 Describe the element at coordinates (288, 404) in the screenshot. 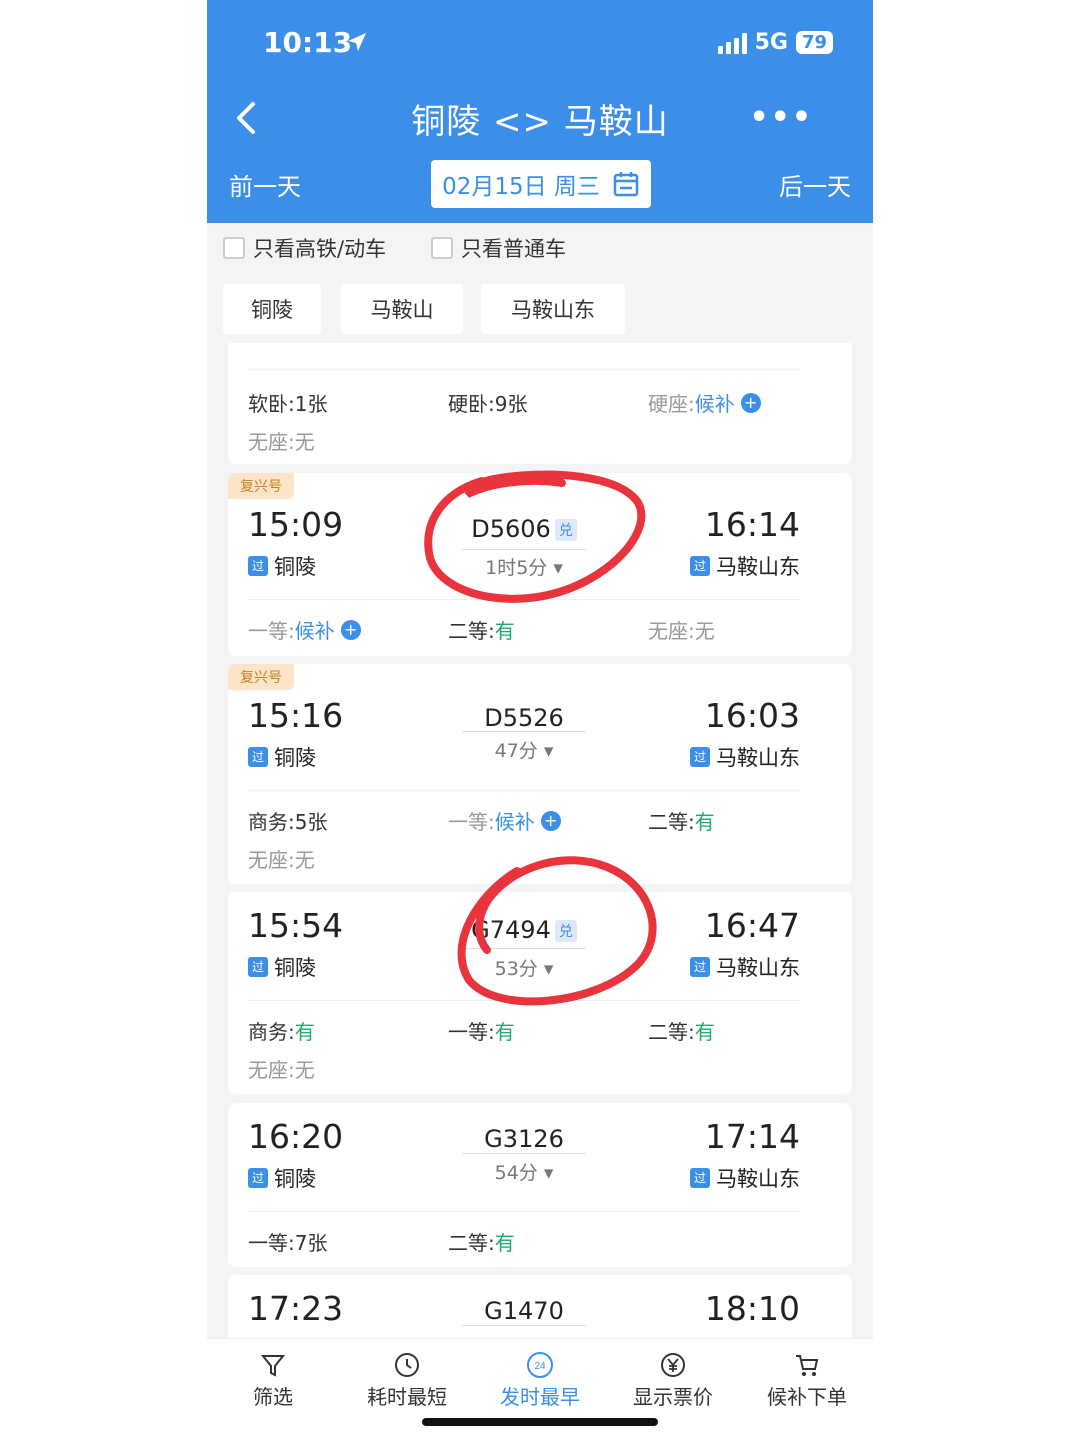

I see `seat-soft-sleeper: 软卧: 1张` at that location.